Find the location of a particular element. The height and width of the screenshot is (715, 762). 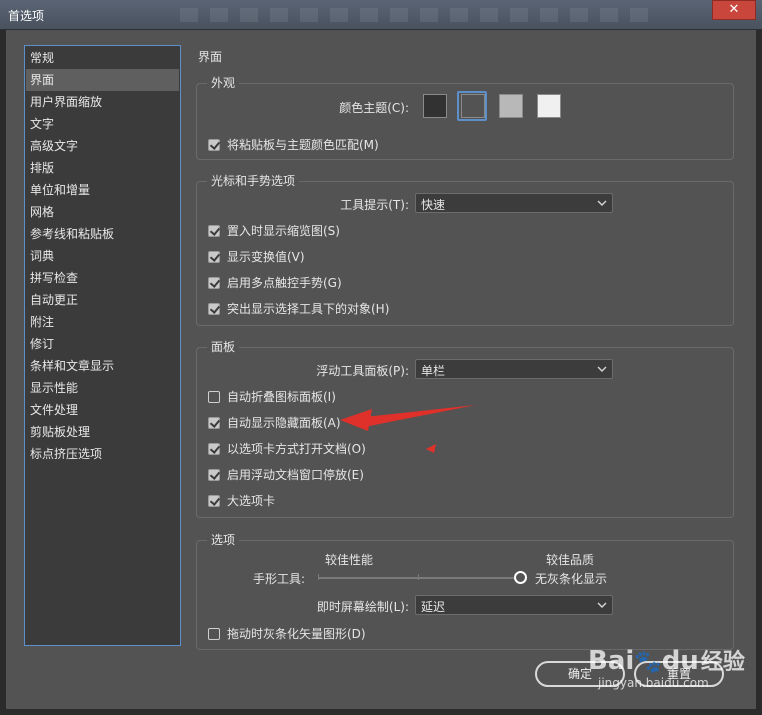

sidebar-item: 自动更正 is located at coordinates (102, 300).